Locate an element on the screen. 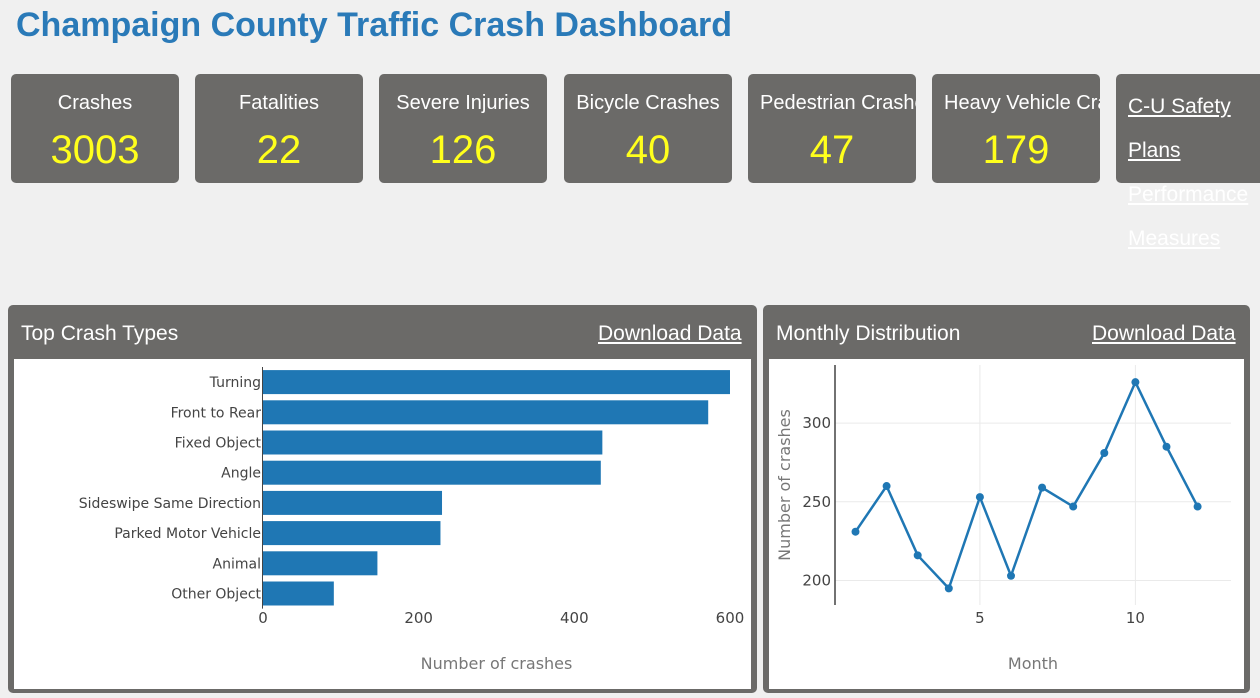  category-label: Angle is located at coordinates (241, 474).